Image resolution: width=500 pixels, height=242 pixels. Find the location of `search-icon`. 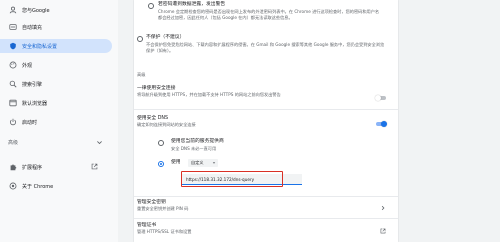

search-icon is located at coordinates (12, 84).